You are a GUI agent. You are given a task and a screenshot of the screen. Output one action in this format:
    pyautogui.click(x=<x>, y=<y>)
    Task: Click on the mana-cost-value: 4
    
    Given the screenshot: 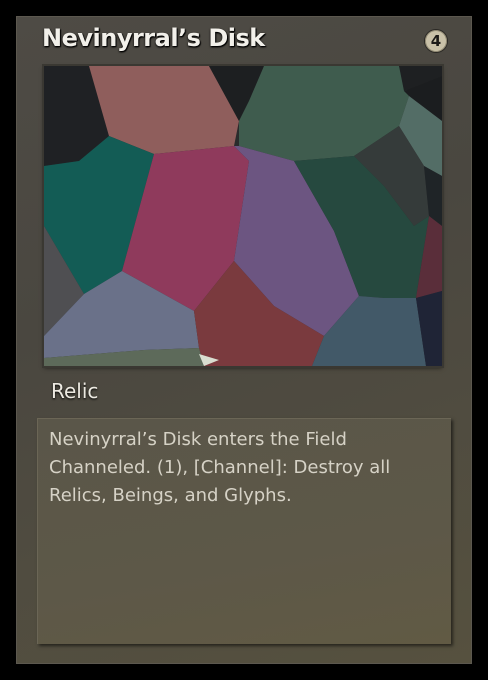 What is the action you would take?
    pyautogui.click(x=436, y=40)
    